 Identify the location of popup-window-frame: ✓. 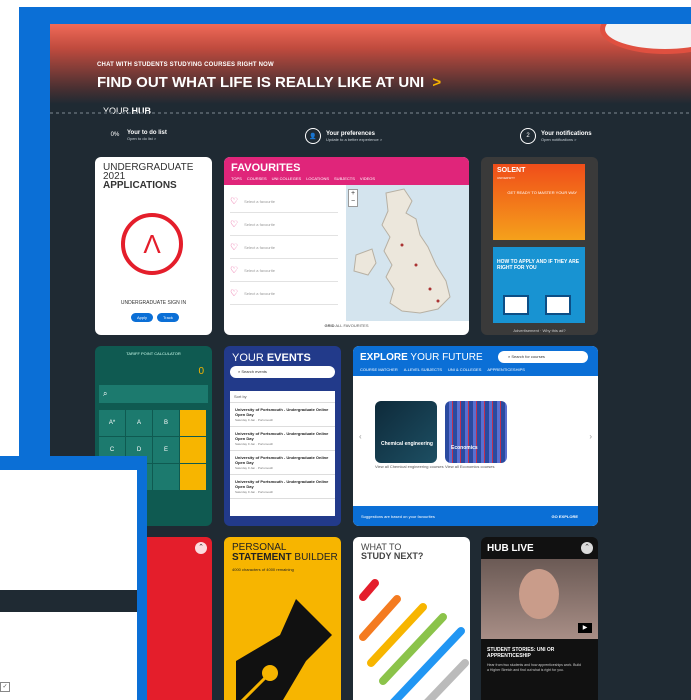
(73, 578).